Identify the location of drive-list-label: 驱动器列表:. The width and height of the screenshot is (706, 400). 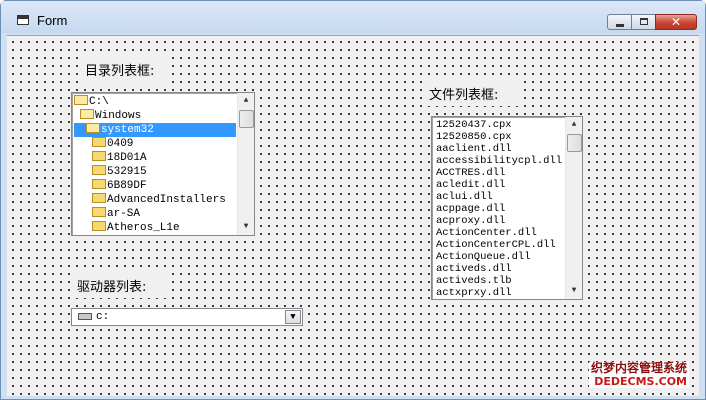
(119, 283).